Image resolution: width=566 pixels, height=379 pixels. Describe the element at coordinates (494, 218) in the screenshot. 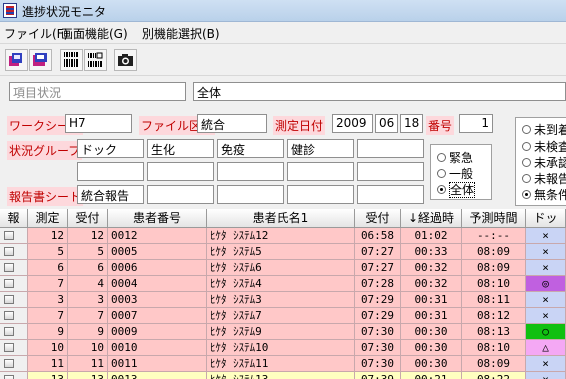

I see `column-header-predicted: 予測時間` at that location.